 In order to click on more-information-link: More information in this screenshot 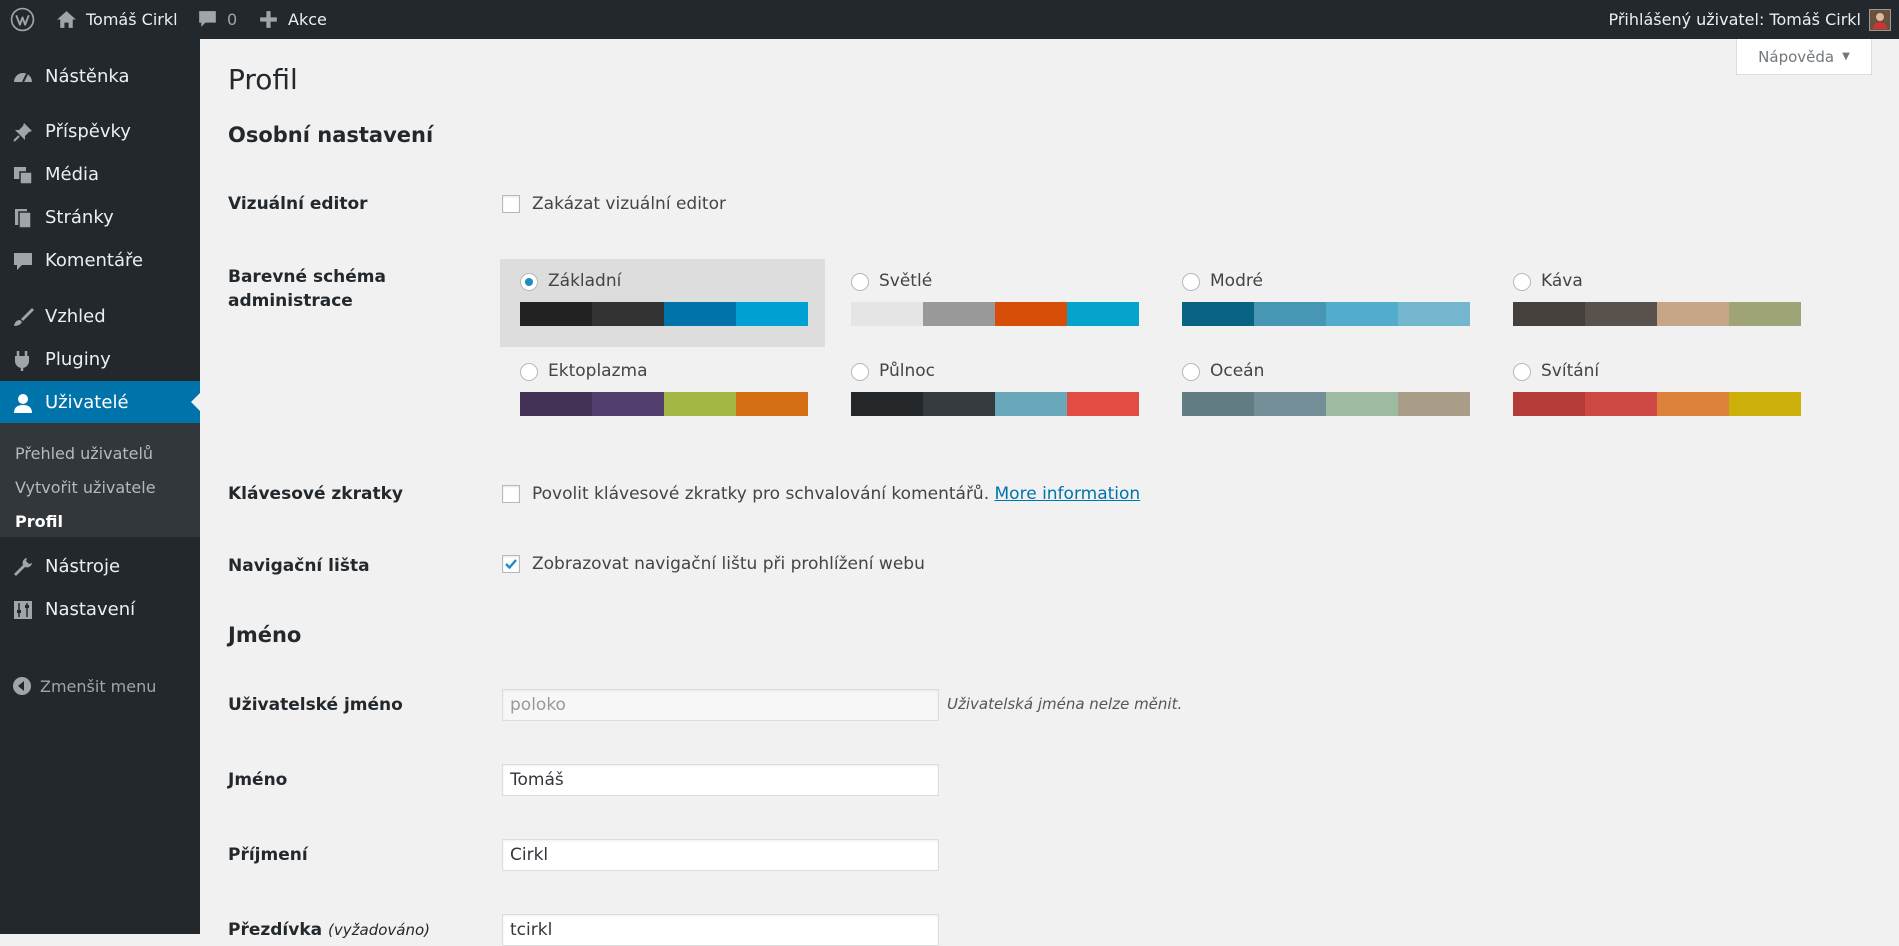, I will do `click(1068, 494)`.